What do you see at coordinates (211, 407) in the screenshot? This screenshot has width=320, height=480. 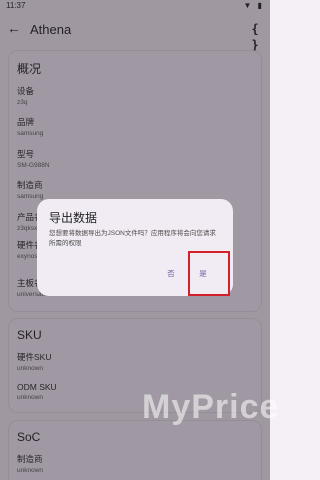 I see `watermark: MyPrice` at bounding box center [211, 407].